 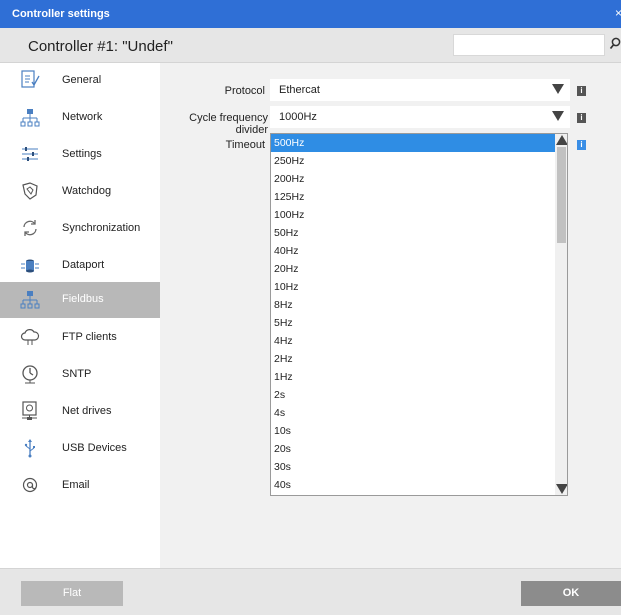 I want to click on sidebar-item-net-drives: Net drives, so click(x=80, y=412).